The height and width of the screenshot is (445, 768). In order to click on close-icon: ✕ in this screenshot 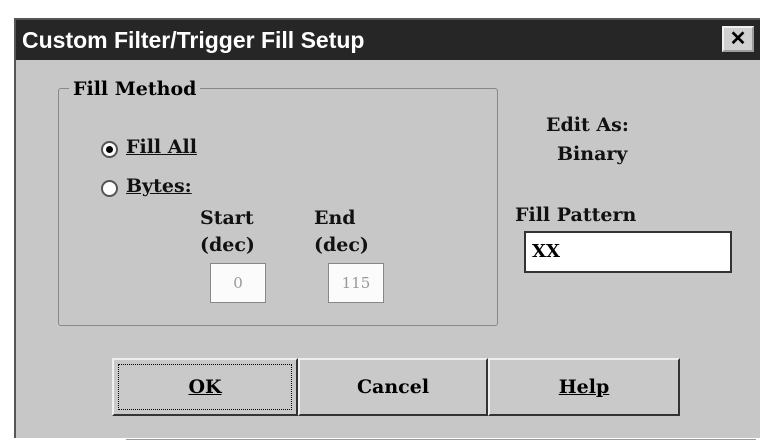, I will do `click(738, 39)`.